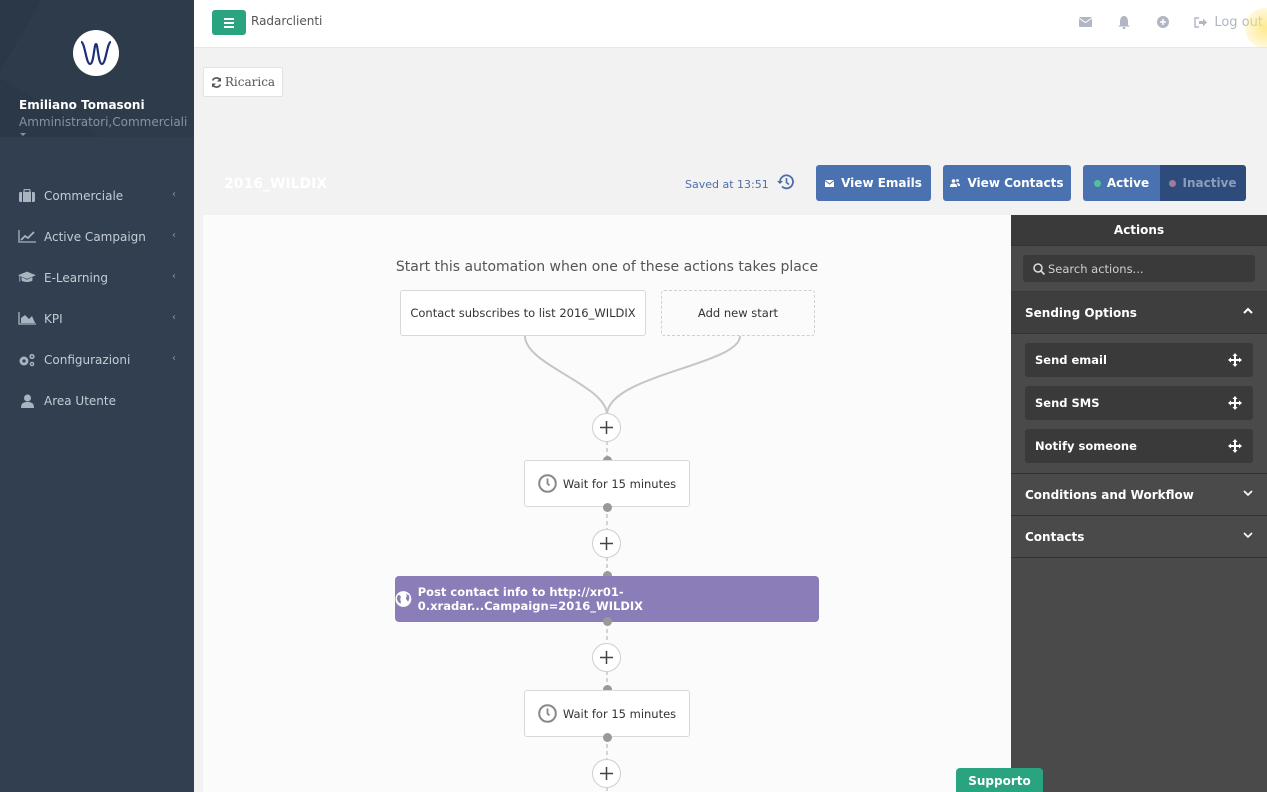 This screenshot has width=1267, height=792. I want to click on line-chart-icon, so click(27, 237).